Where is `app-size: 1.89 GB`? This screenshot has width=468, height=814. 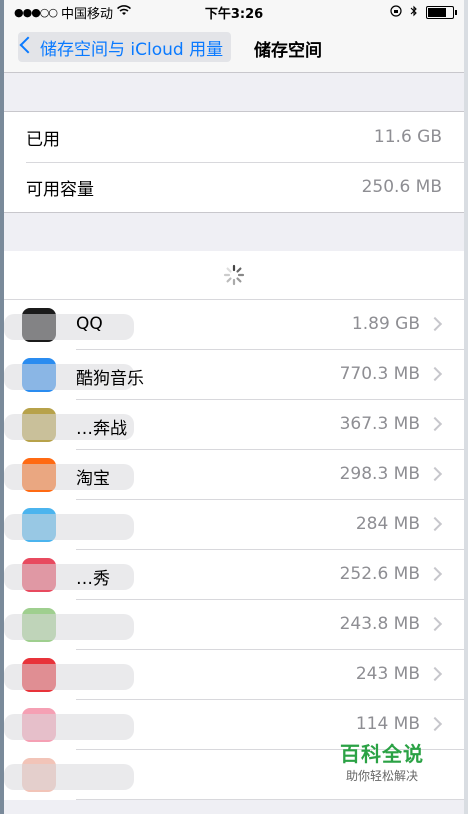
app-size: 1.89 GB is located at coordinates (385, 324).